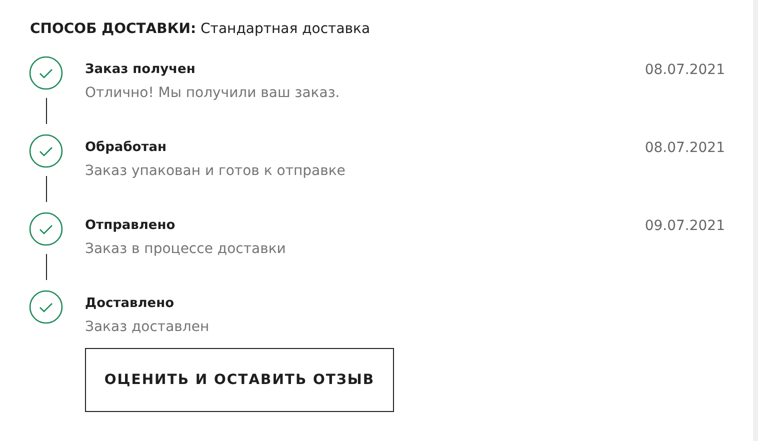 The height and width of the screenshot is (441, 758). I want to click on step-title: Отправлено, so click(130, 226).